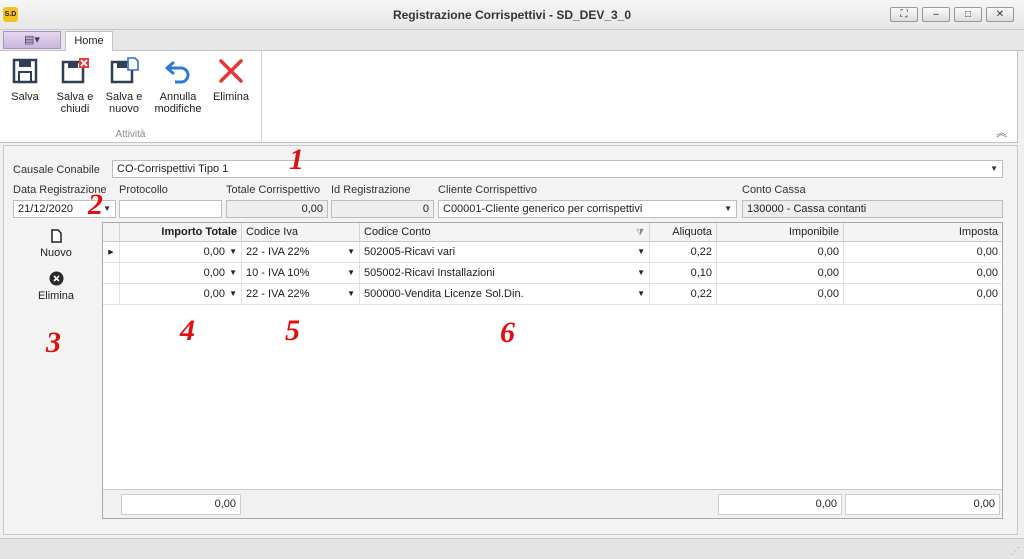 This screenshot has height=559, width=1024. I want to click on save-button: Salva, so click(25, 80).